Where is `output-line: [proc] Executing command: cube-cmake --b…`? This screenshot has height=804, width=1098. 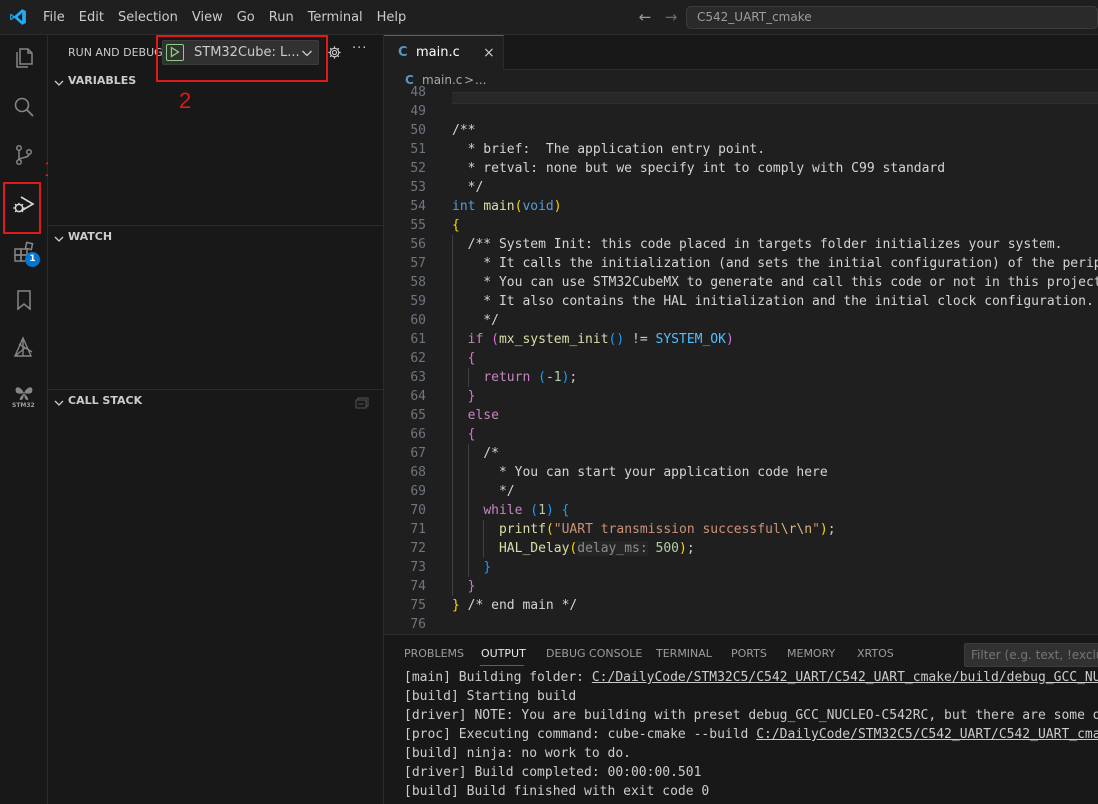 output-line: [proc] Executing command: cube-cmake --b… is located at coordinates (751, 734).